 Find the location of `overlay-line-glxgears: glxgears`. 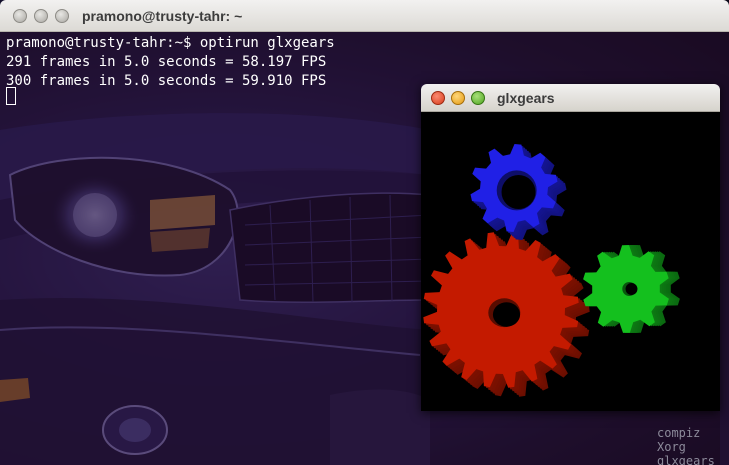

overlay-line-glxgears: glxgears is located at coordinates (686, 459).